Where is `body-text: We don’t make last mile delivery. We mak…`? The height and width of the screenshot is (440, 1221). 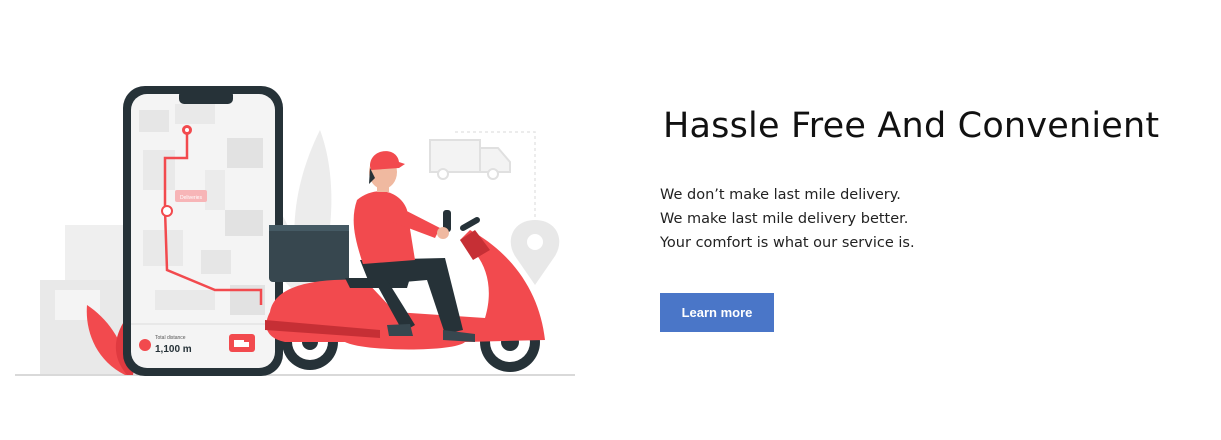 body-text: We don’t make last mile delivery. We mak… is located at coordinates (932, 219).